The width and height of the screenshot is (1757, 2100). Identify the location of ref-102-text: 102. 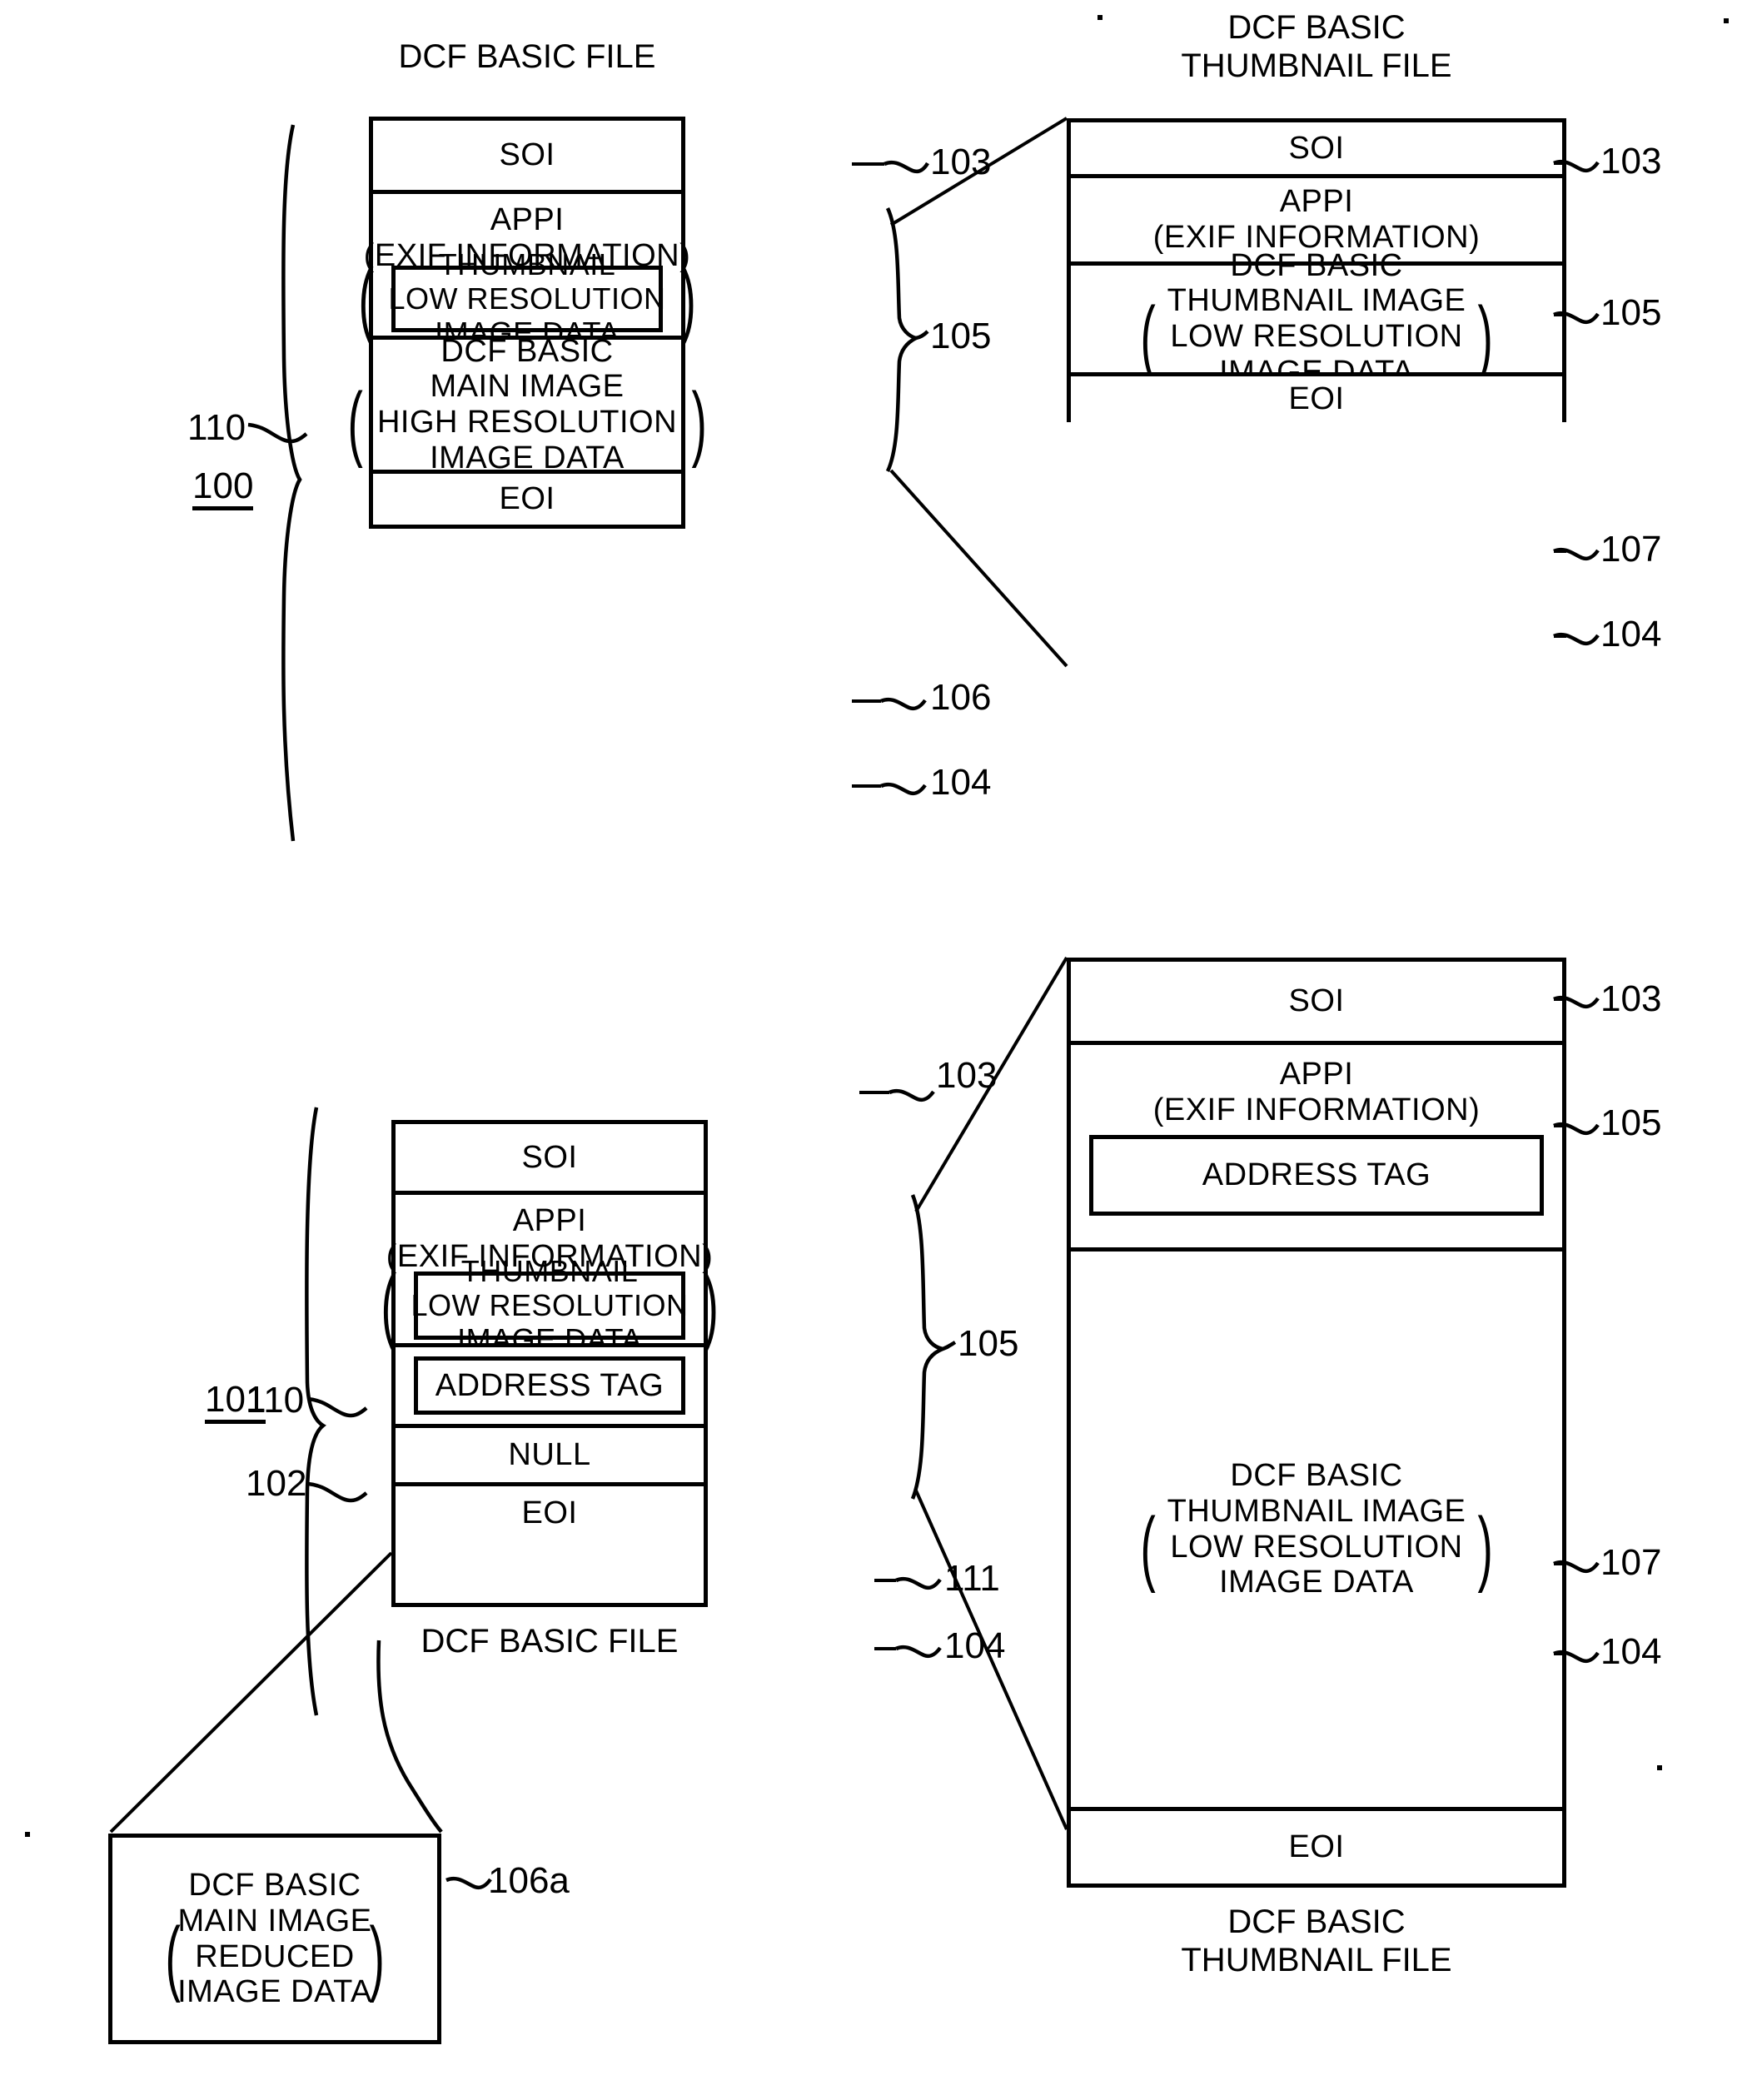
(276, 1483).